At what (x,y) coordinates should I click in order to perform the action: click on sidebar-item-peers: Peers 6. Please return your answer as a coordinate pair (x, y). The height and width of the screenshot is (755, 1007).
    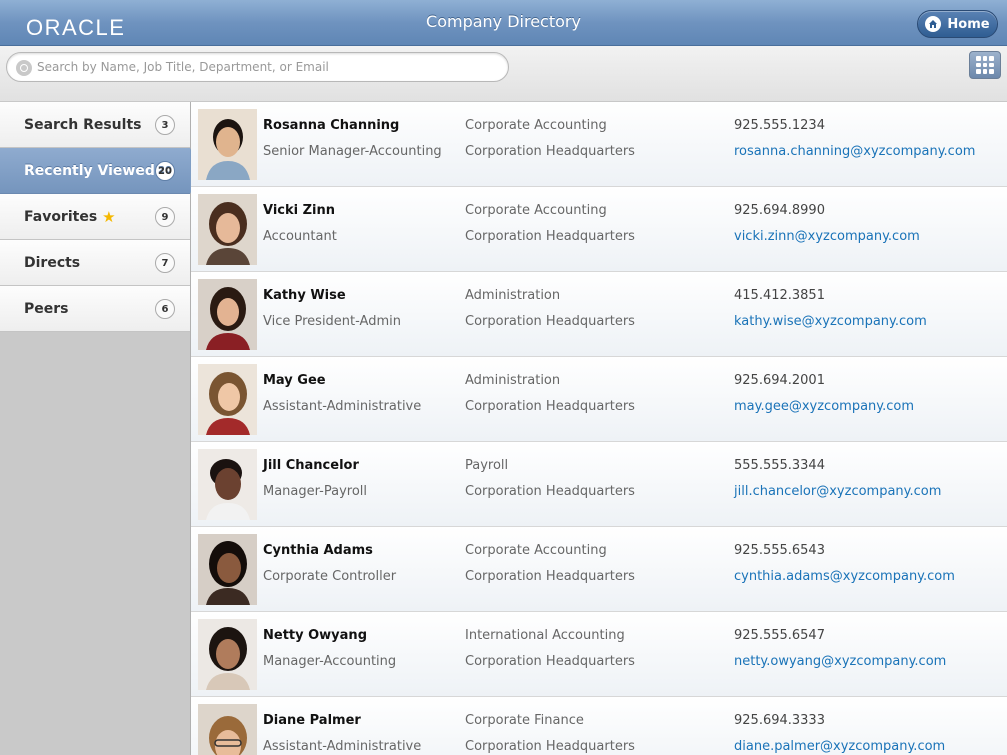
    Looking at the image, I should click on (95, 309).